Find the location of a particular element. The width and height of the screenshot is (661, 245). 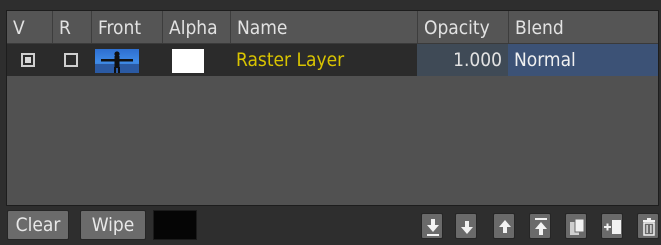

layer-opacity-value: 1.000 is located at coordinates (477, 60).